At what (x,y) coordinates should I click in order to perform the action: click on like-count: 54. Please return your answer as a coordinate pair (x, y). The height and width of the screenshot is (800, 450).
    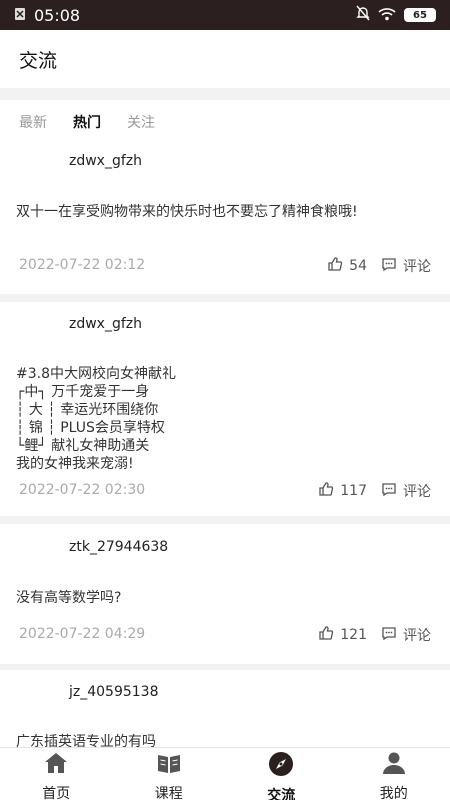
    Looking at the image, I should click on (358, 266).